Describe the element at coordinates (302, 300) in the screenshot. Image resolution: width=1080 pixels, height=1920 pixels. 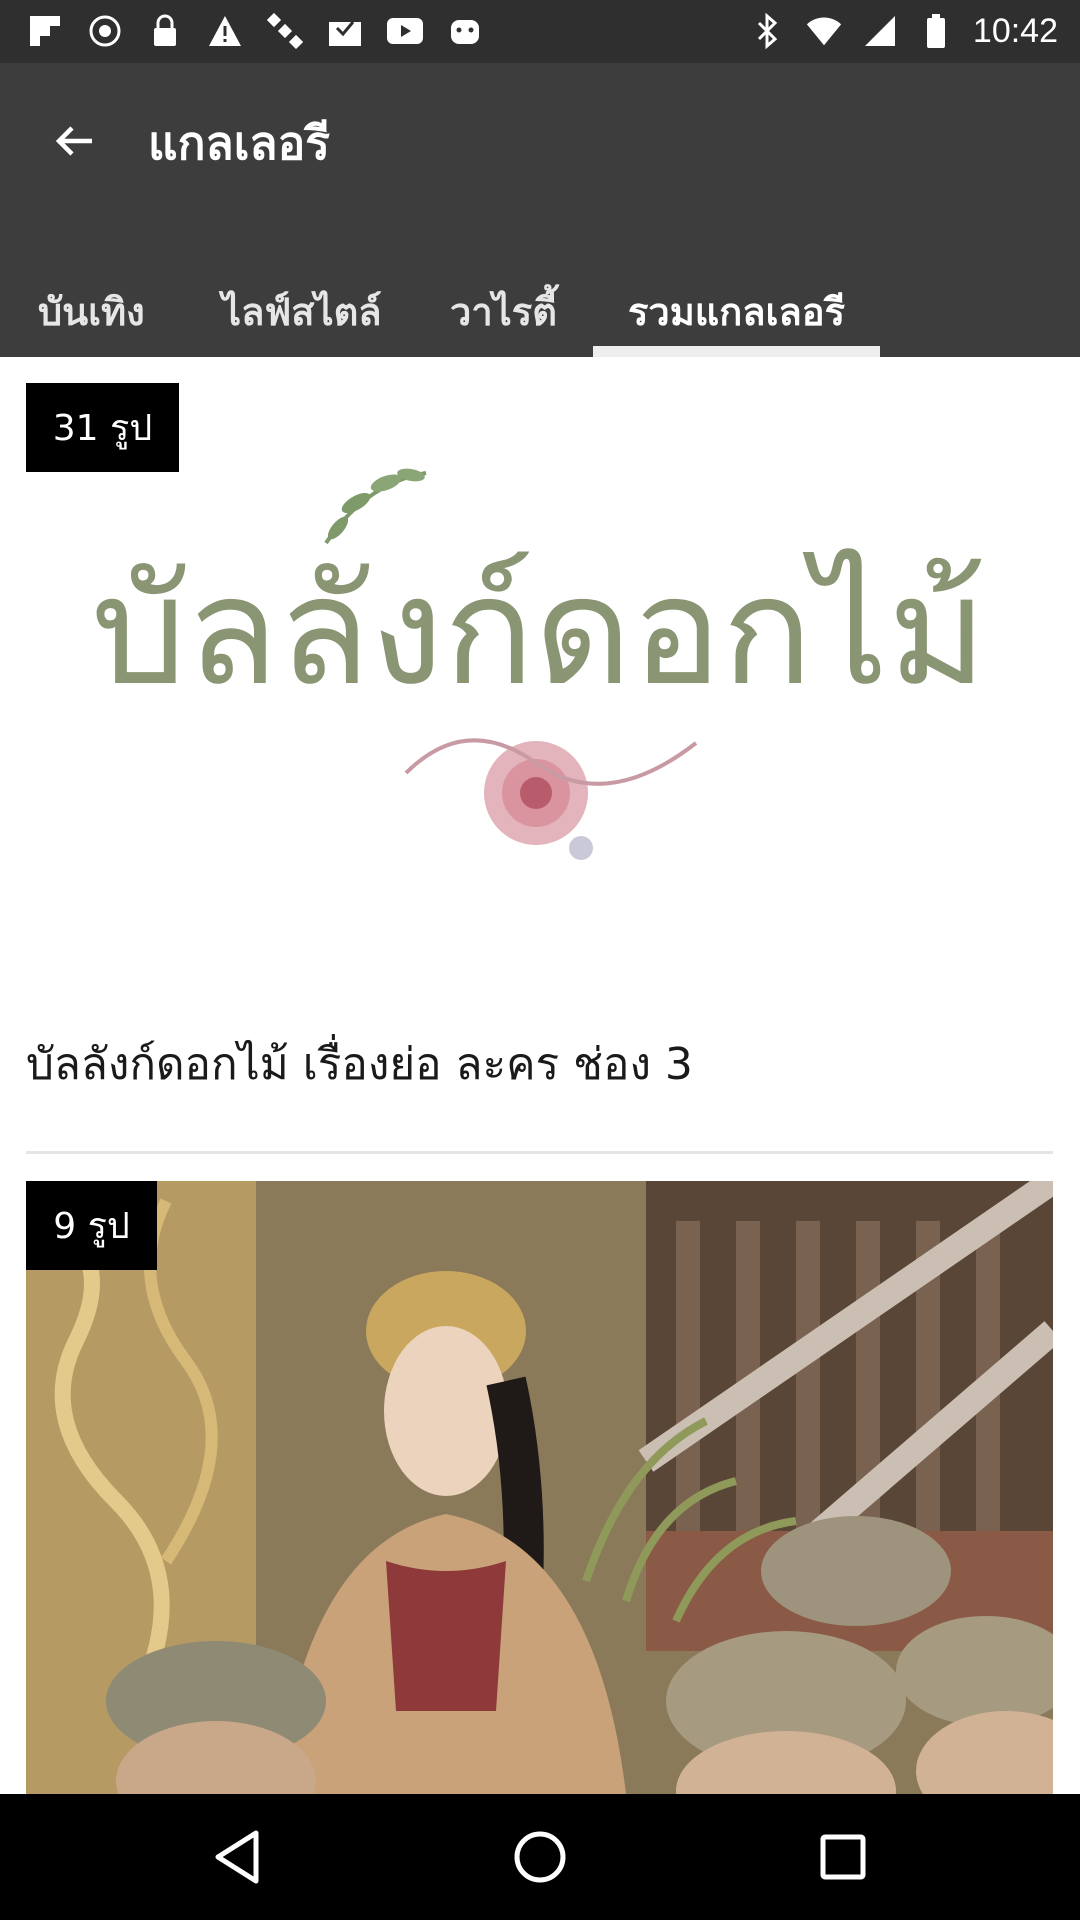
I see `tab-lifestyle: ไลฟ์สไตล์` at that location.